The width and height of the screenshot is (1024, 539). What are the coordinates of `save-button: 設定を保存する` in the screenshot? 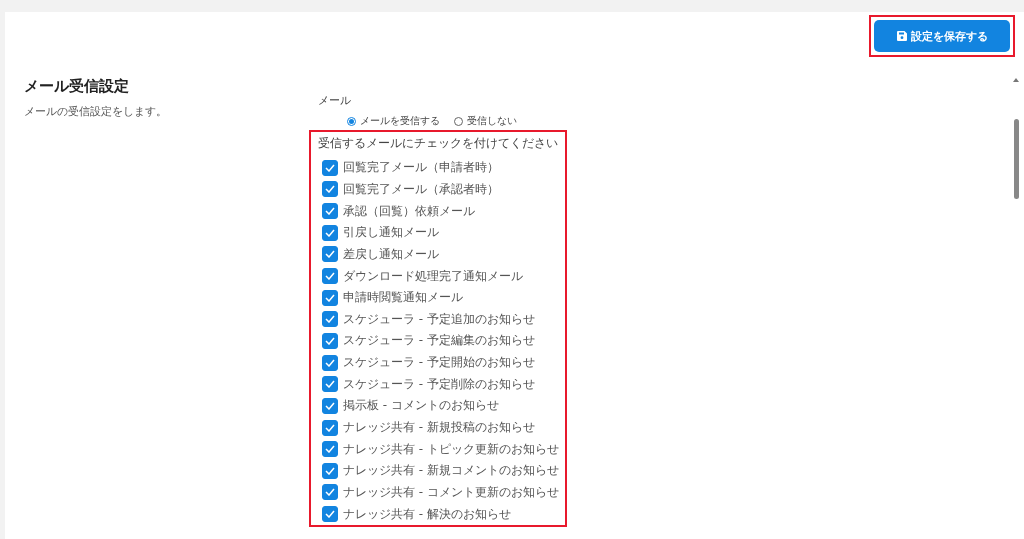 It's located at (942, 36).